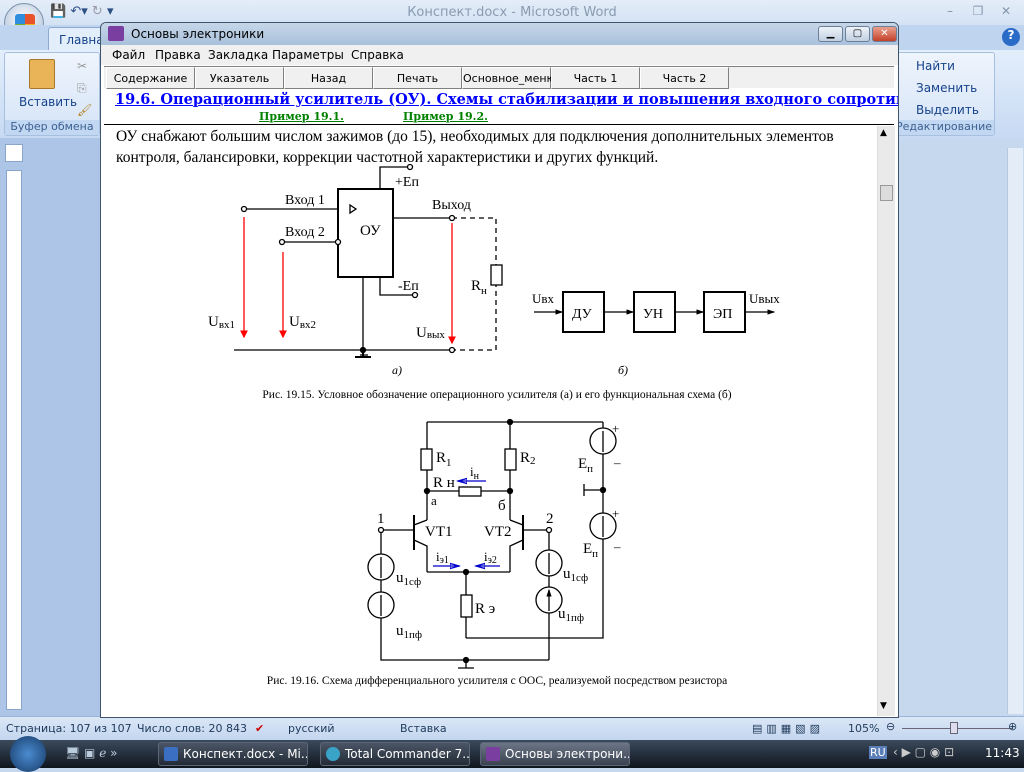 Image resolution: width=1024 pixels, height=772 pixels. I want to click on main-menu-button: Основное_меню, so click(509, 78).